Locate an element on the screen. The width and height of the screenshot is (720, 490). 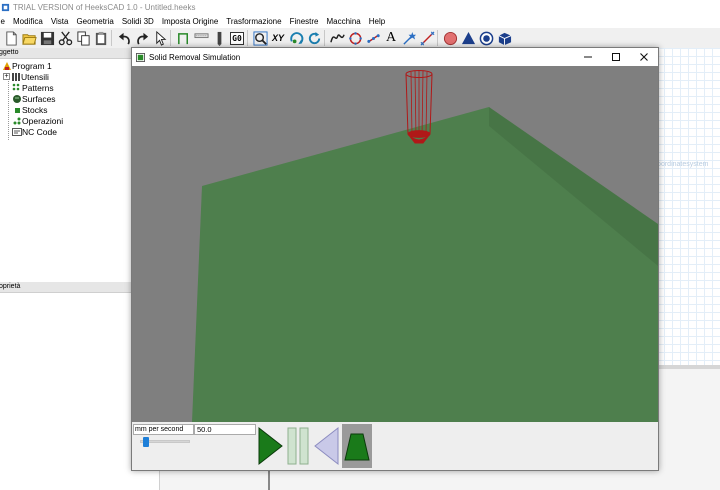
profile-icon is located at coordinates (182, 38).